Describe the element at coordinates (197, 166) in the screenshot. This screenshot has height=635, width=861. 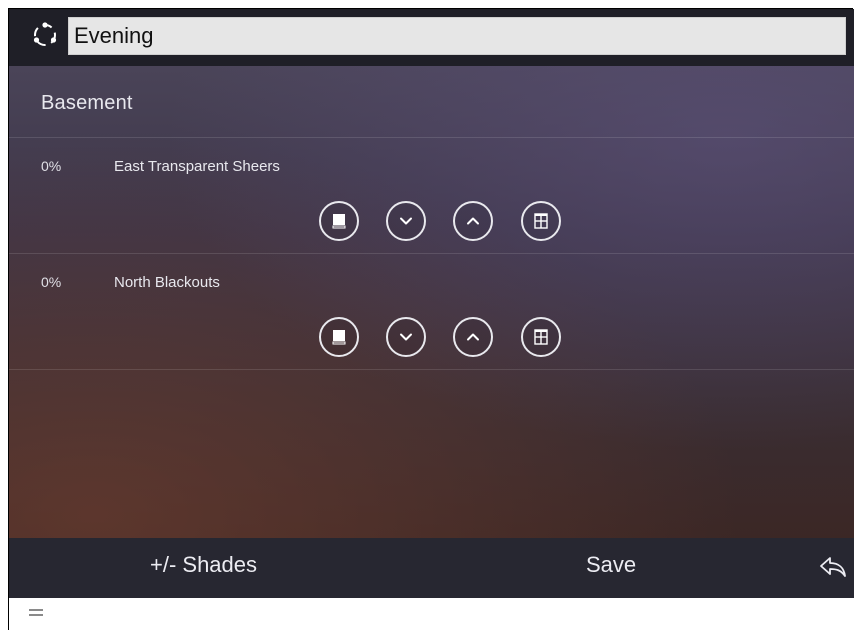
I see `shade-name: East Transparent Sheers` at that location.